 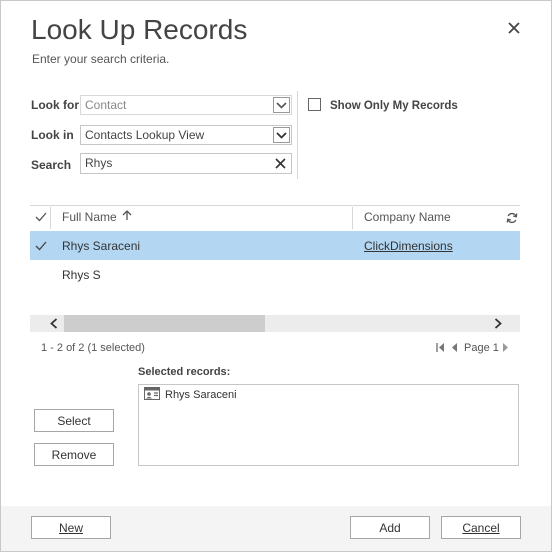 I want to click on show-only-my-records-checkbox, so click(x=314, y=104).